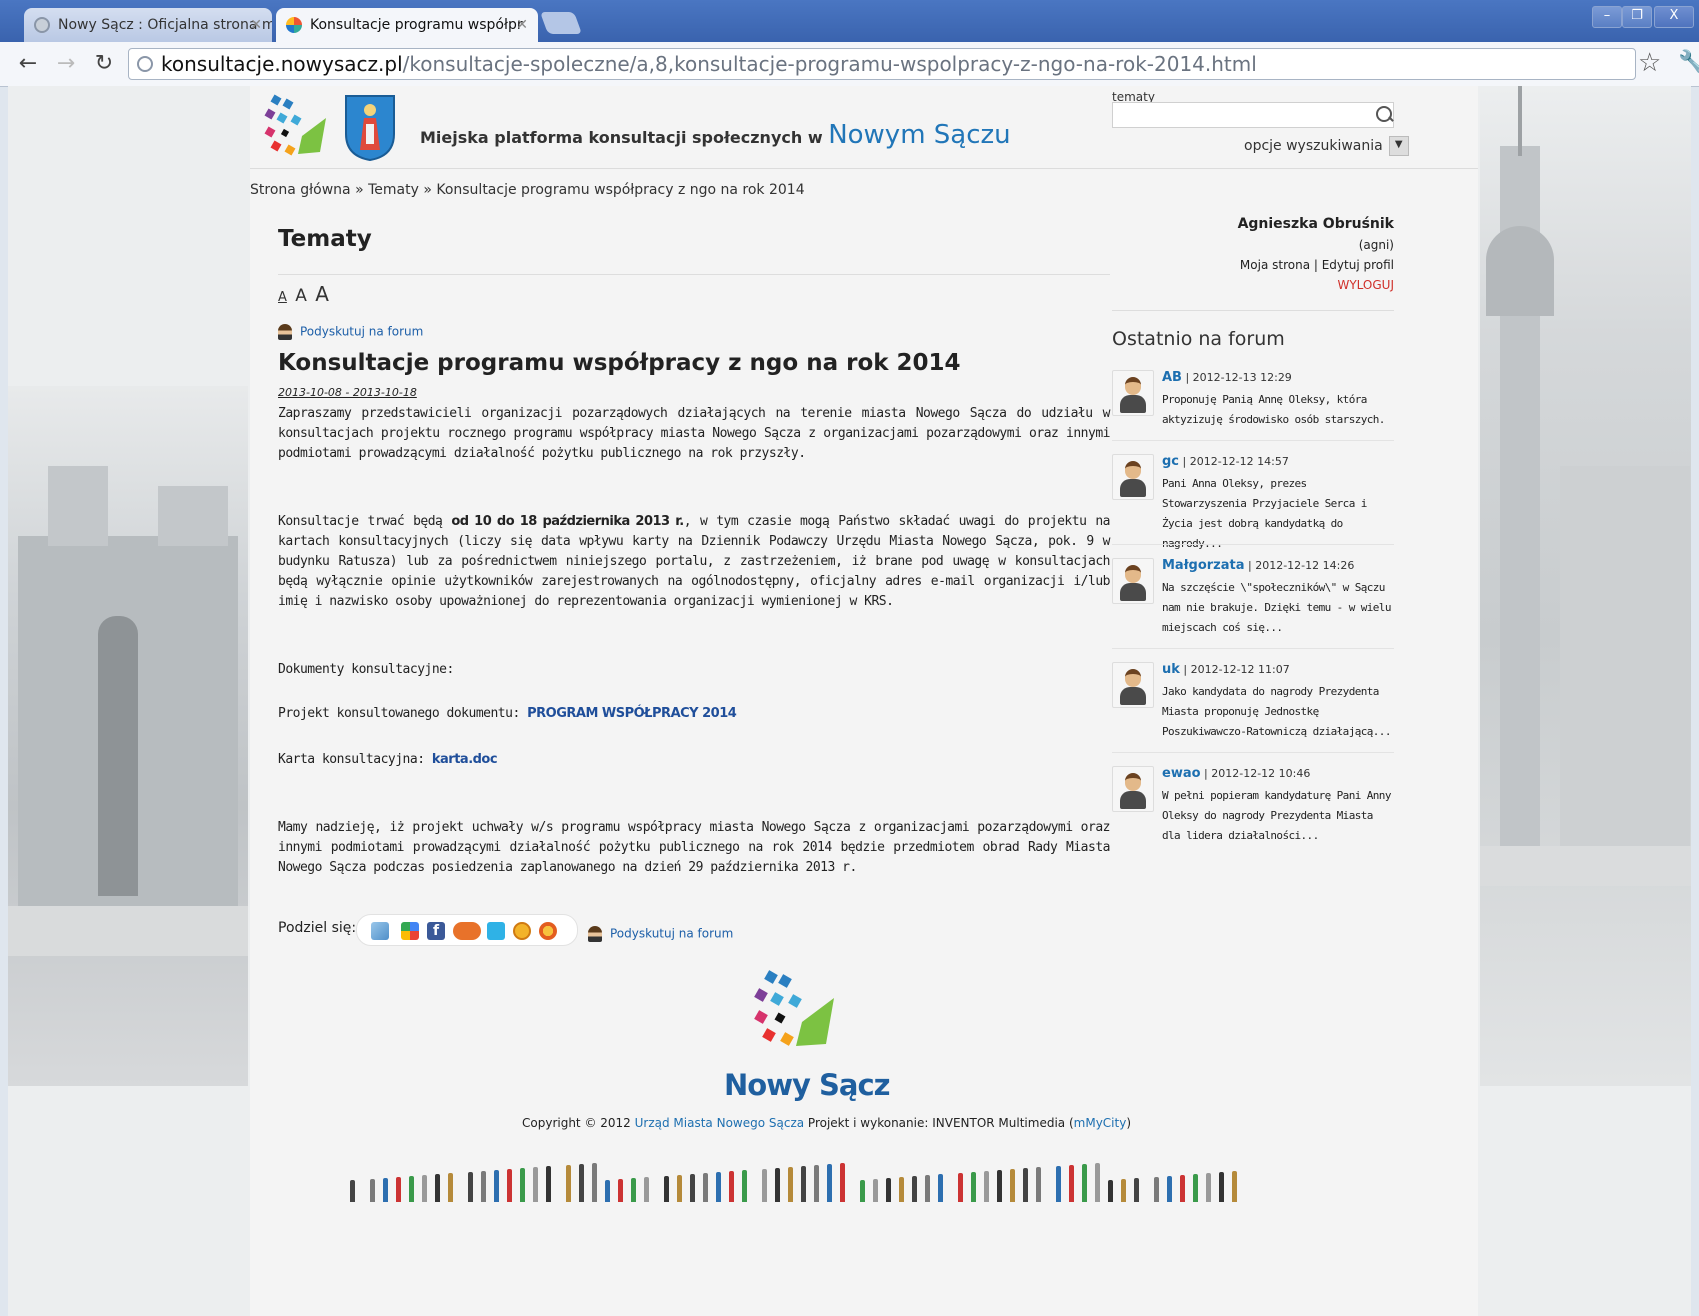 The height and width of the screenshot is (1316, 1699). I want to click on share-blip-icon, so click(467, 931).